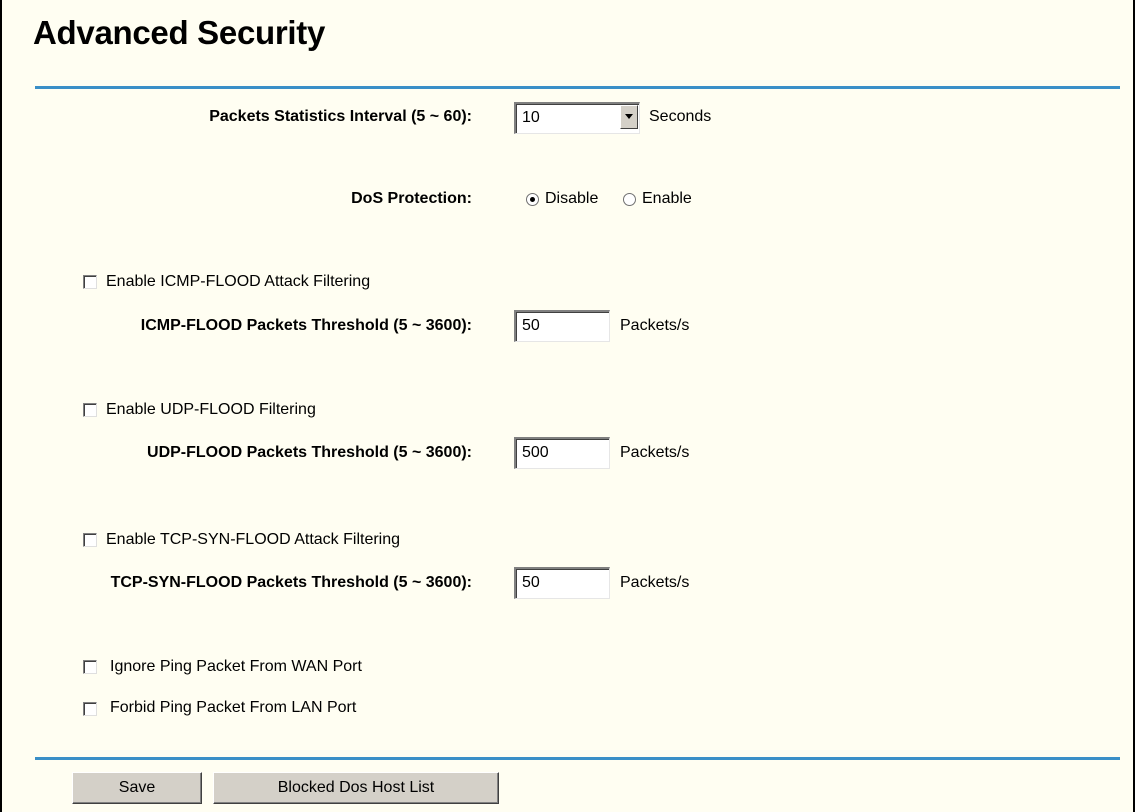 The width and height of the screenshot is (1135, 812). I want to click on icmp-threshold-label: ICMP-FLOOD Packets Threshold (5 ~ 3600):, so click(306, 325).